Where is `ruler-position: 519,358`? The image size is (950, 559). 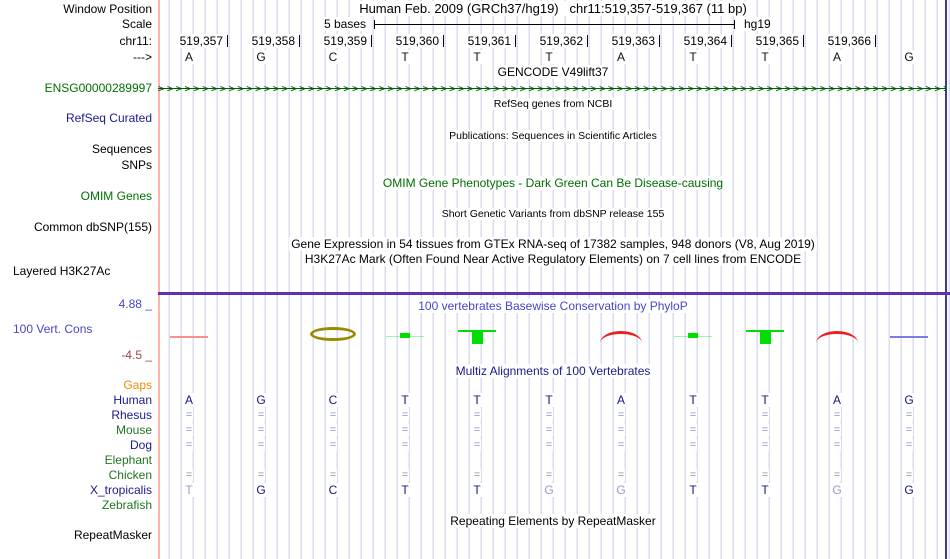
ruler-position: 519,358 is located at coordinates (273, 41).